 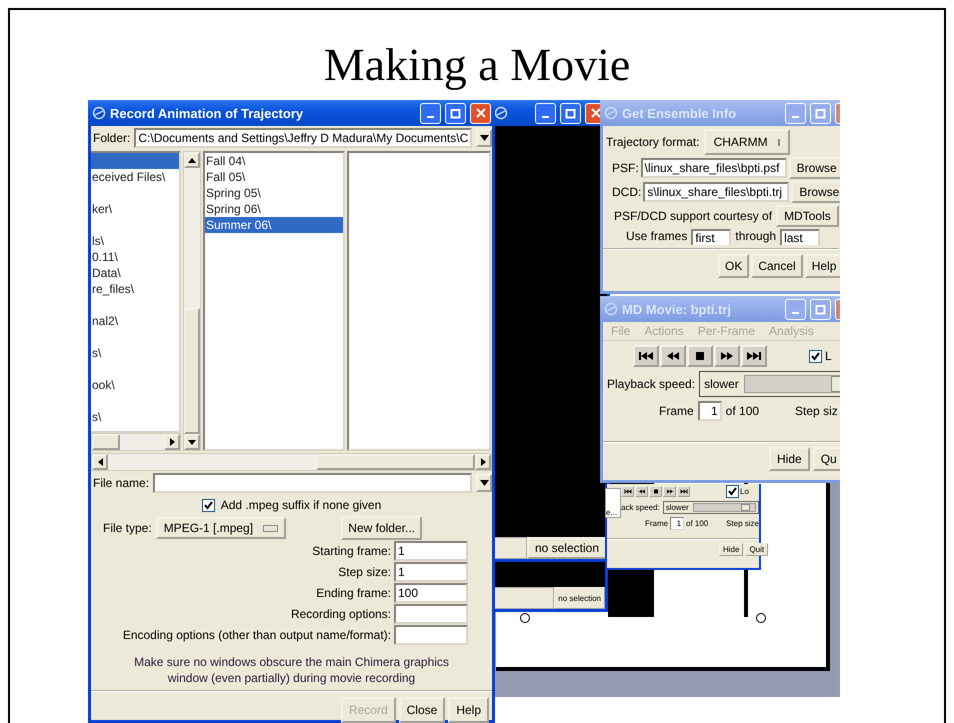 What do you see at coordinates (724, 507) in the screenshot?
I see `speed-slider` at bounding box center [724, 507].